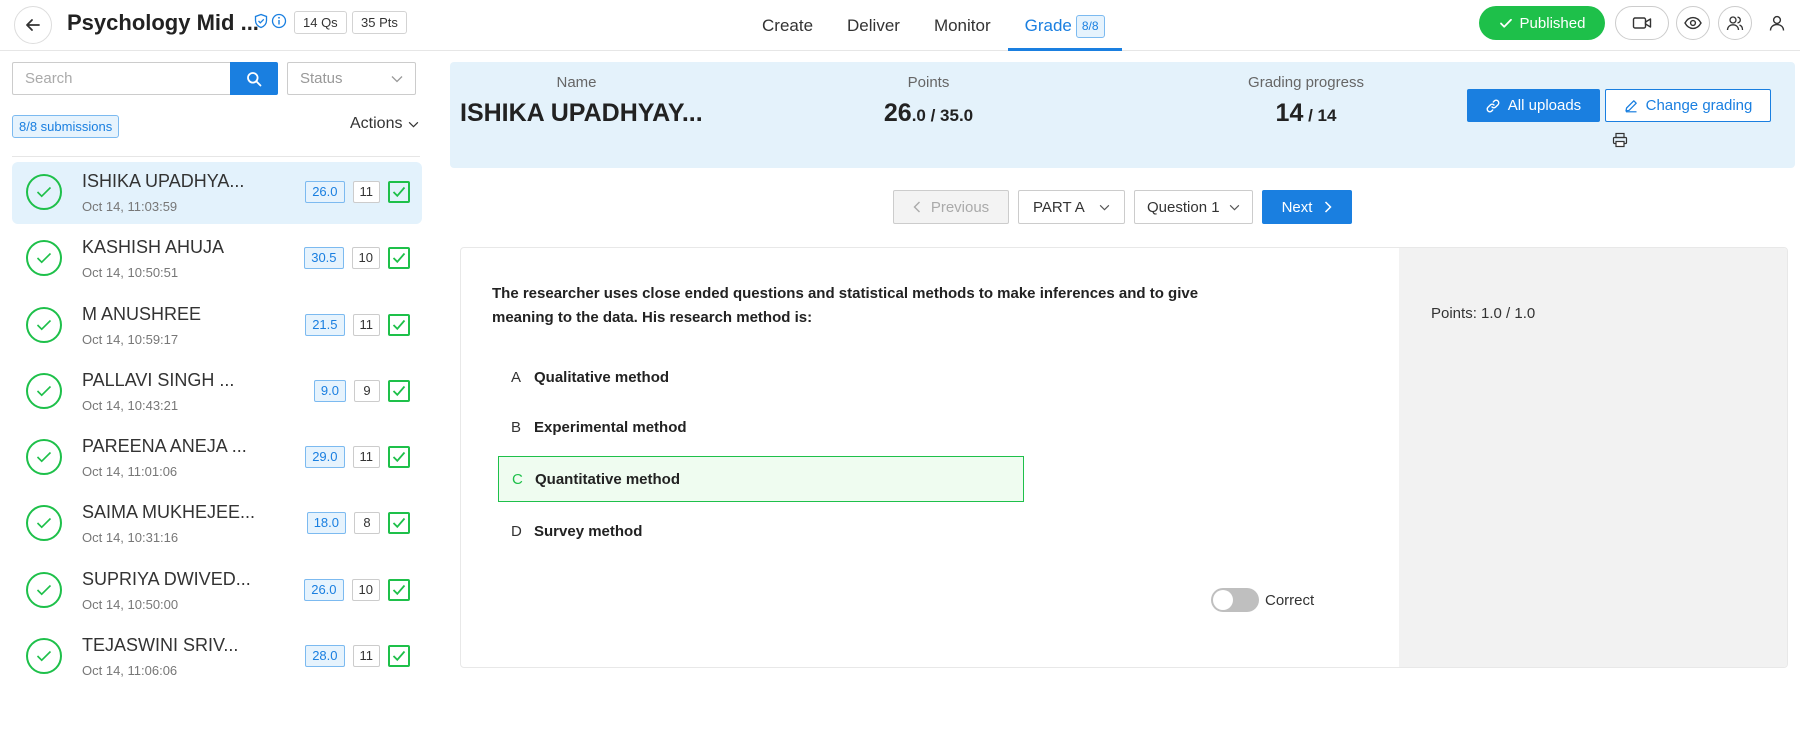 Image resolution: width=1800 pixels, height=752 pixels. What do you see at coordinates (1620, 140) in the screenshot?
I see `print-button` at bounding box center [1620, 140].